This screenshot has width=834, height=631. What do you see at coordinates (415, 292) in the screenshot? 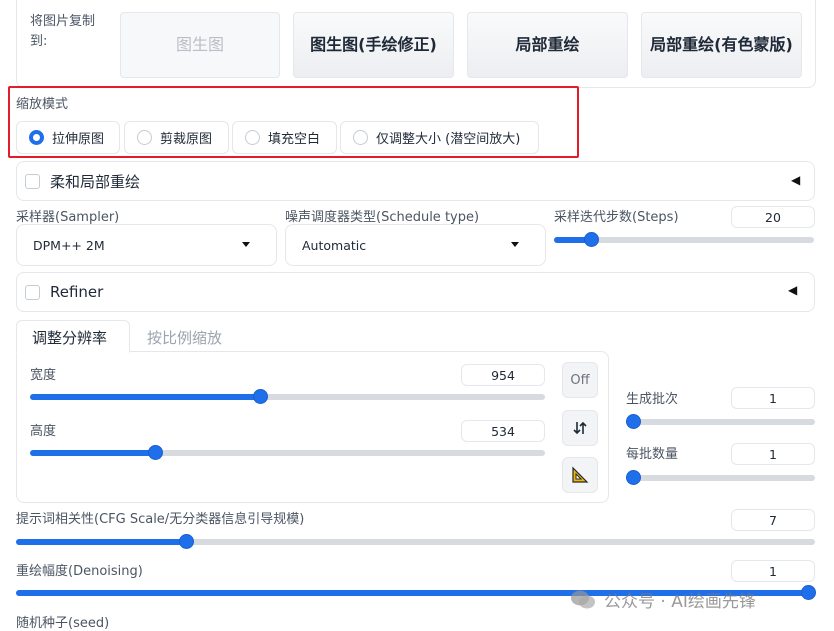
I see `refiner-accordion` at bounding box center [415, 292].